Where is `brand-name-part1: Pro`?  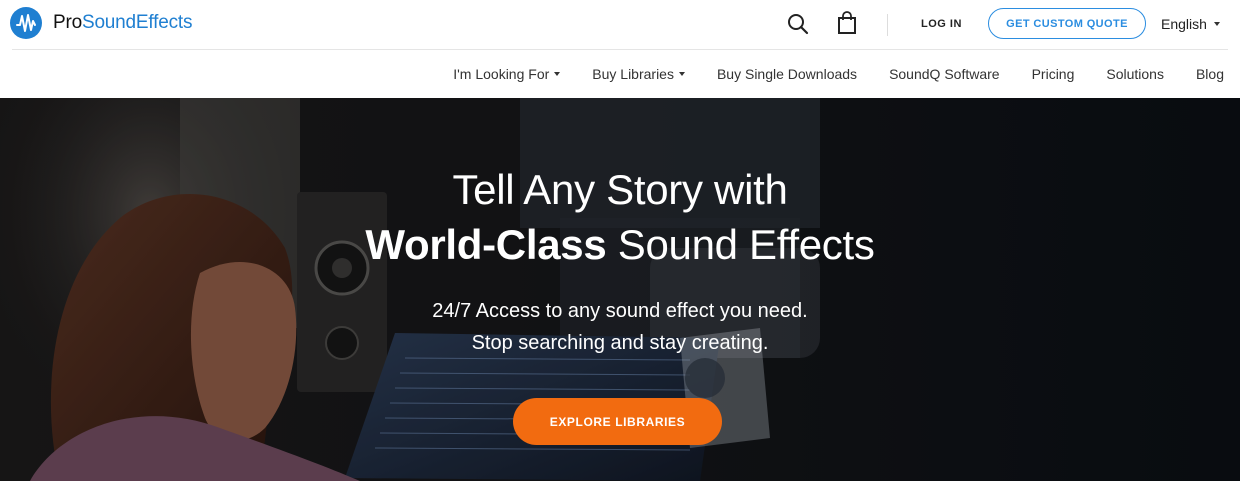 brand-name-part1: Pro is located at coordinates (67, 22).